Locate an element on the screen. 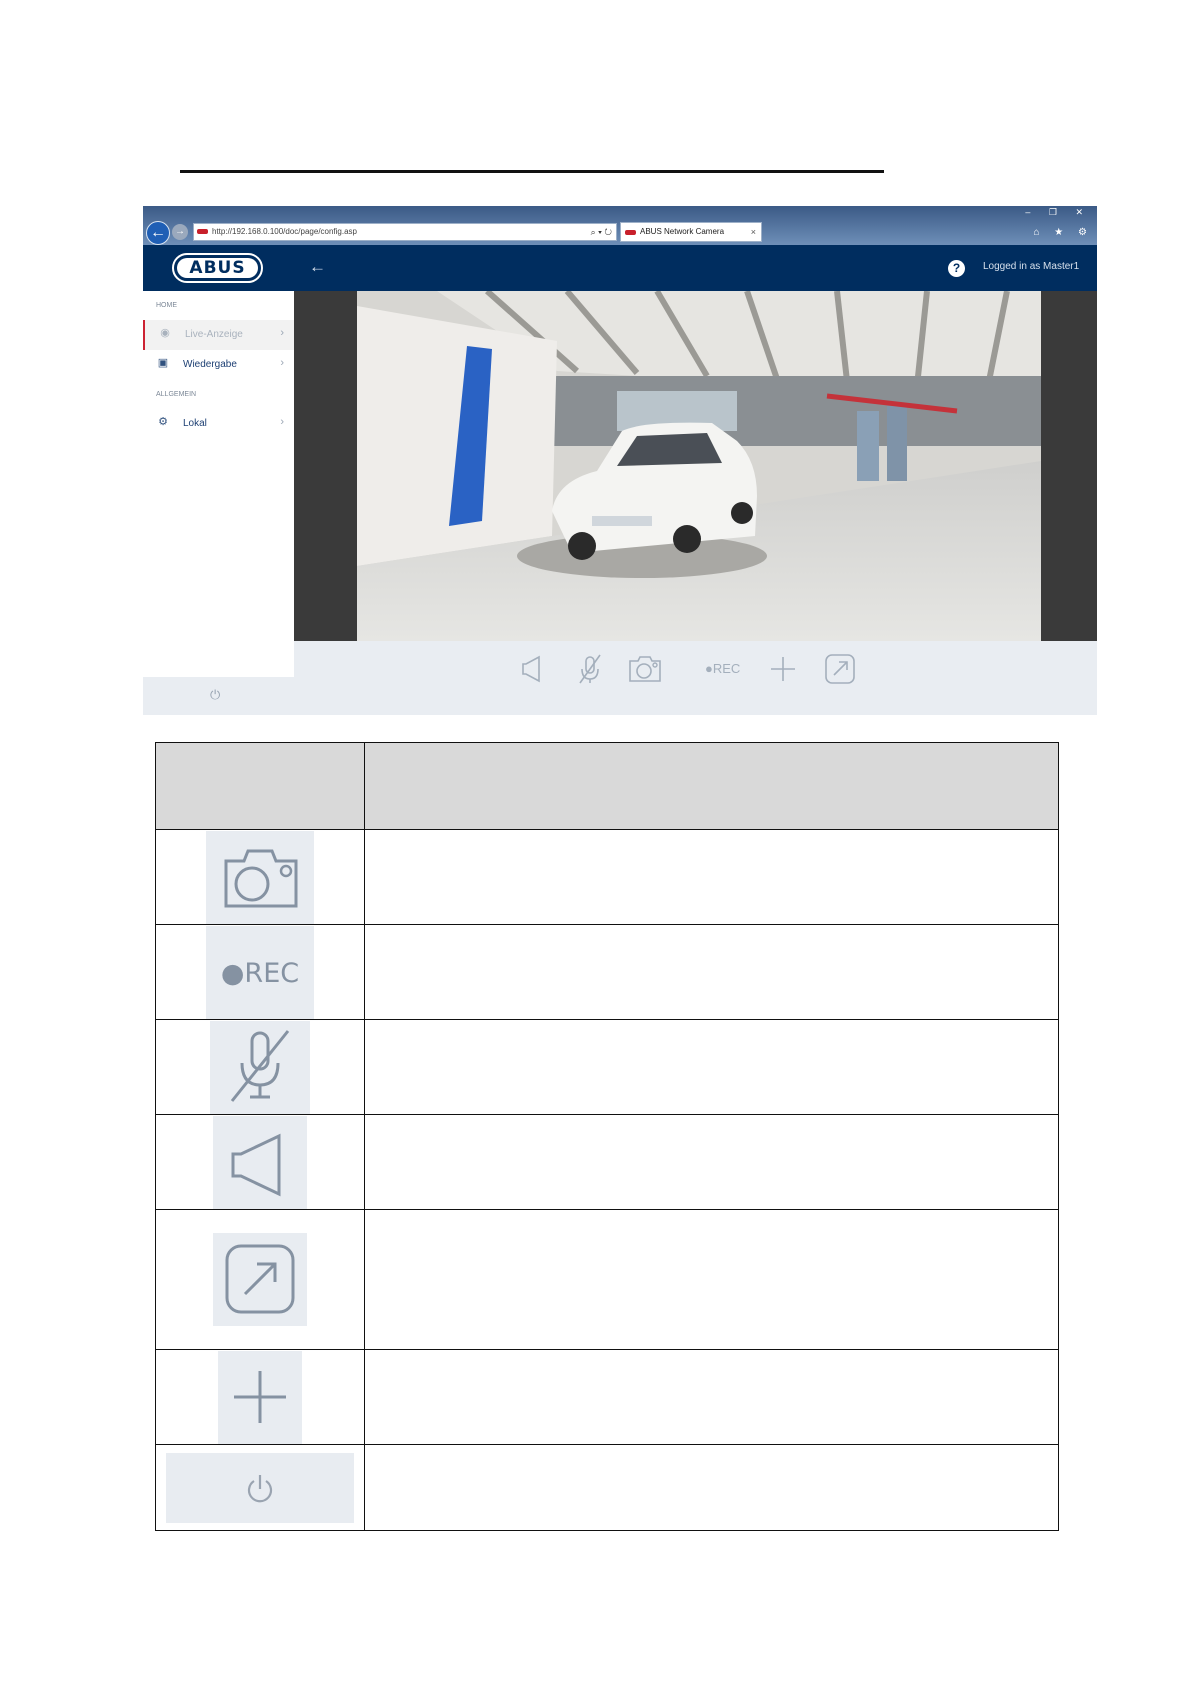  sidebar-item-label: Wiedergabe is located at coordinates (210, 364).